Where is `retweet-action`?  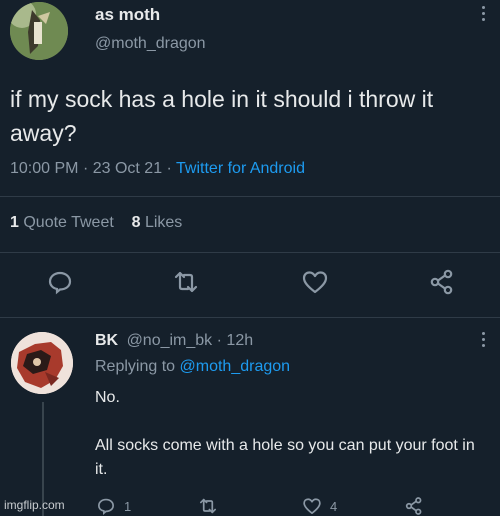 retweet-action is located at coordinates (212, 506).